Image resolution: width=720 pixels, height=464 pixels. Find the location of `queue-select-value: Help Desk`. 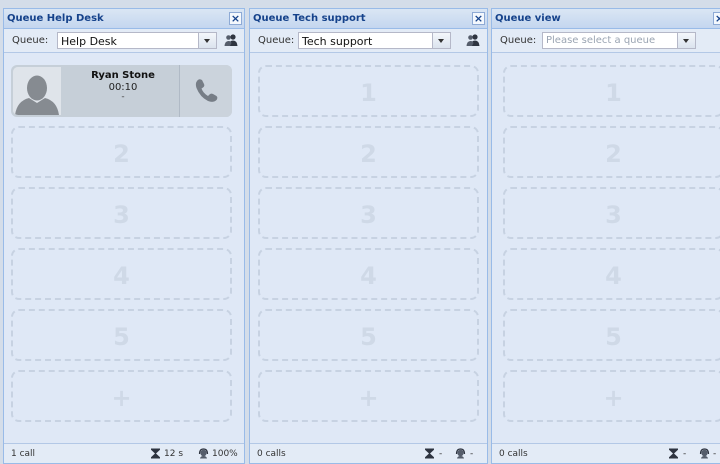

queue-select-value: Help Desk is located at coordinates (89, 41).